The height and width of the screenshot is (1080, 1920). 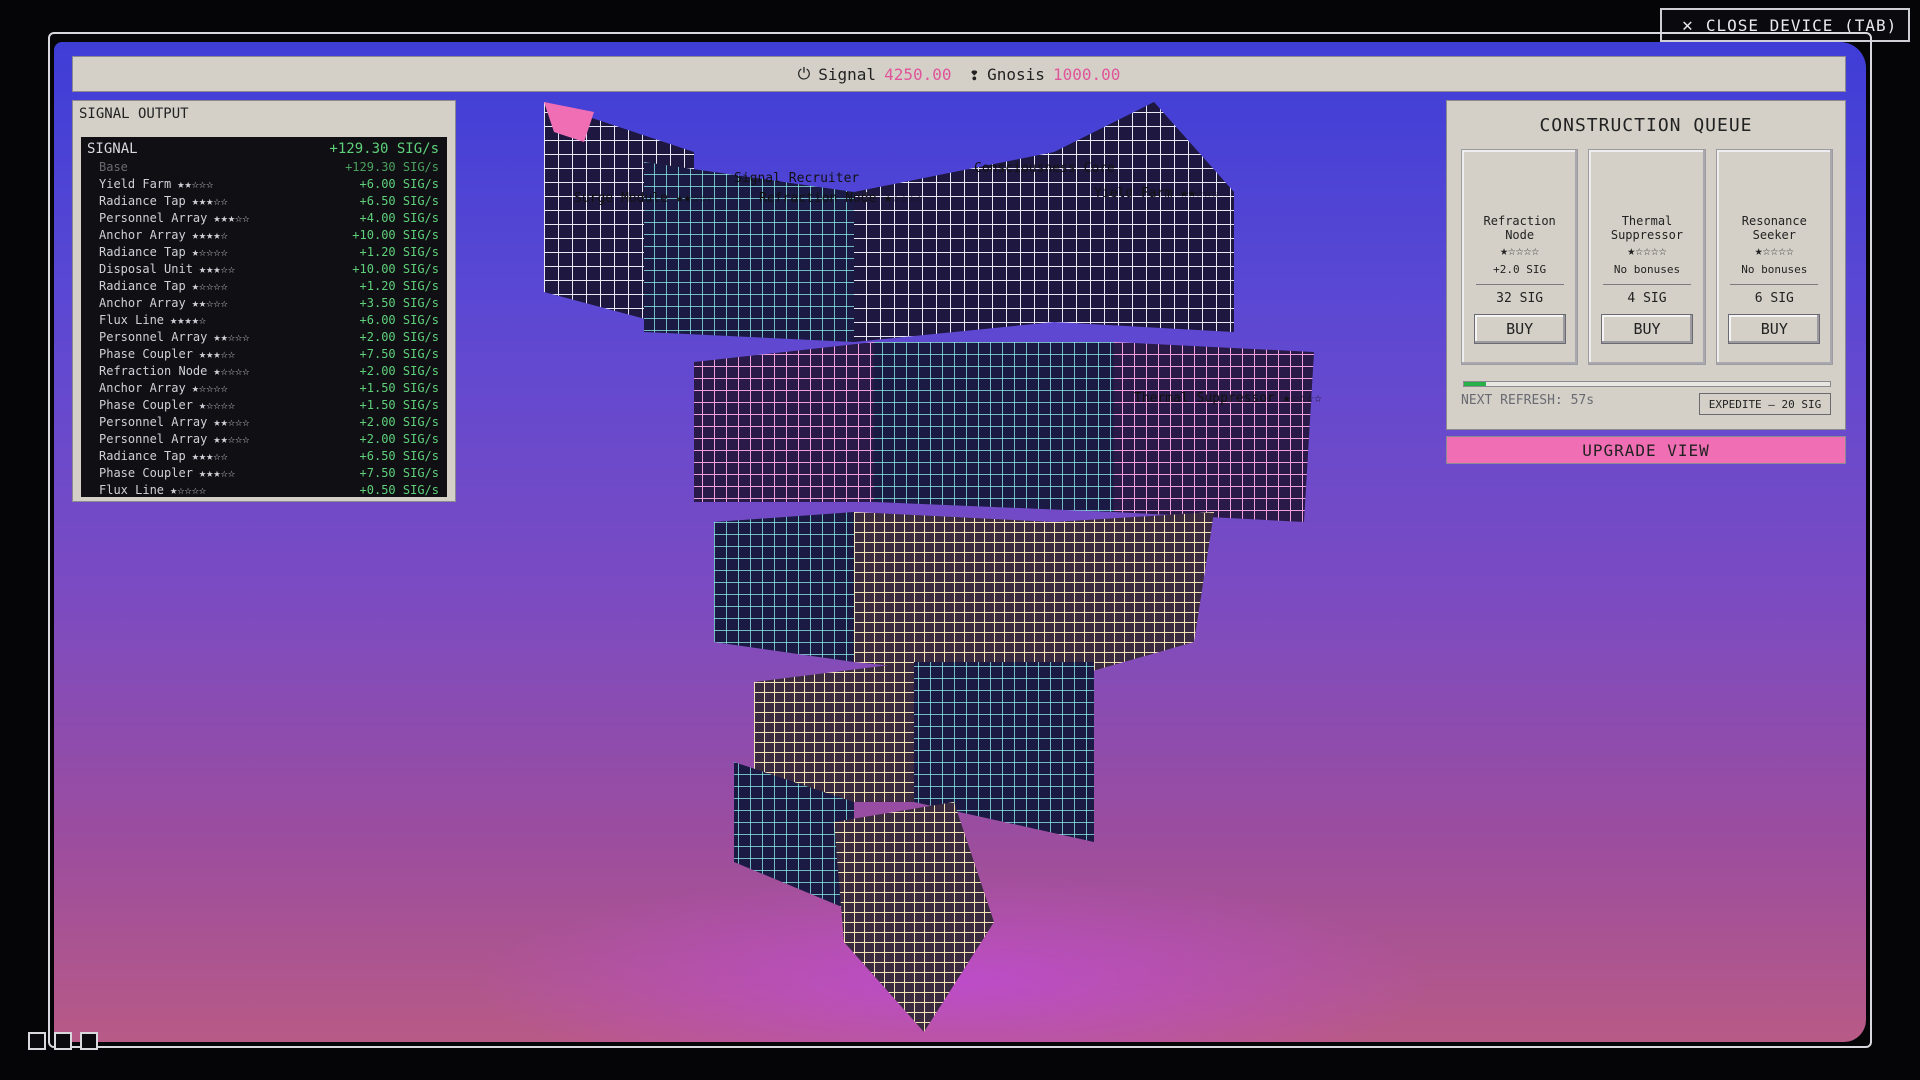 What do you see at coordinates (1765, 404) in the screenshot?
I see `expedite-button: EXPEDITE — 20 SIG` at bounding box center [1765, 404].